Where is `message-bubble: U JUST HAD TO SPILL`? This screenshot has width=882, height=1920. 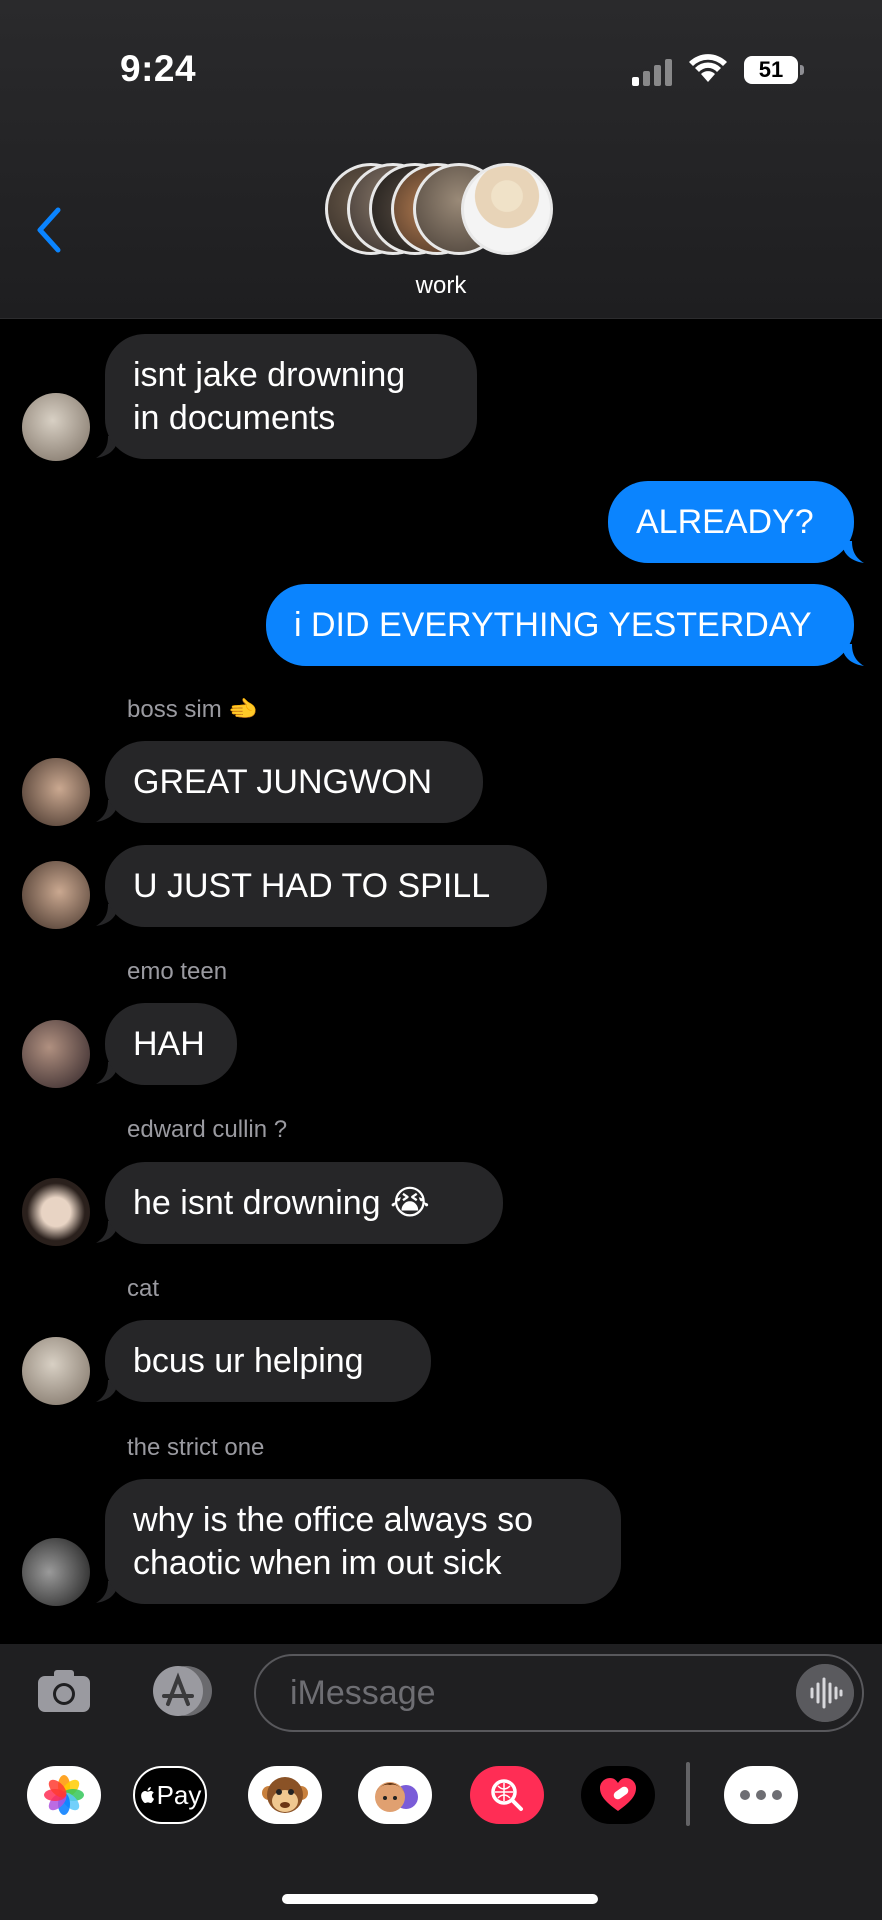
message-bubble: U JUST HAD TO SPILL is located at coordinates (326, 886).